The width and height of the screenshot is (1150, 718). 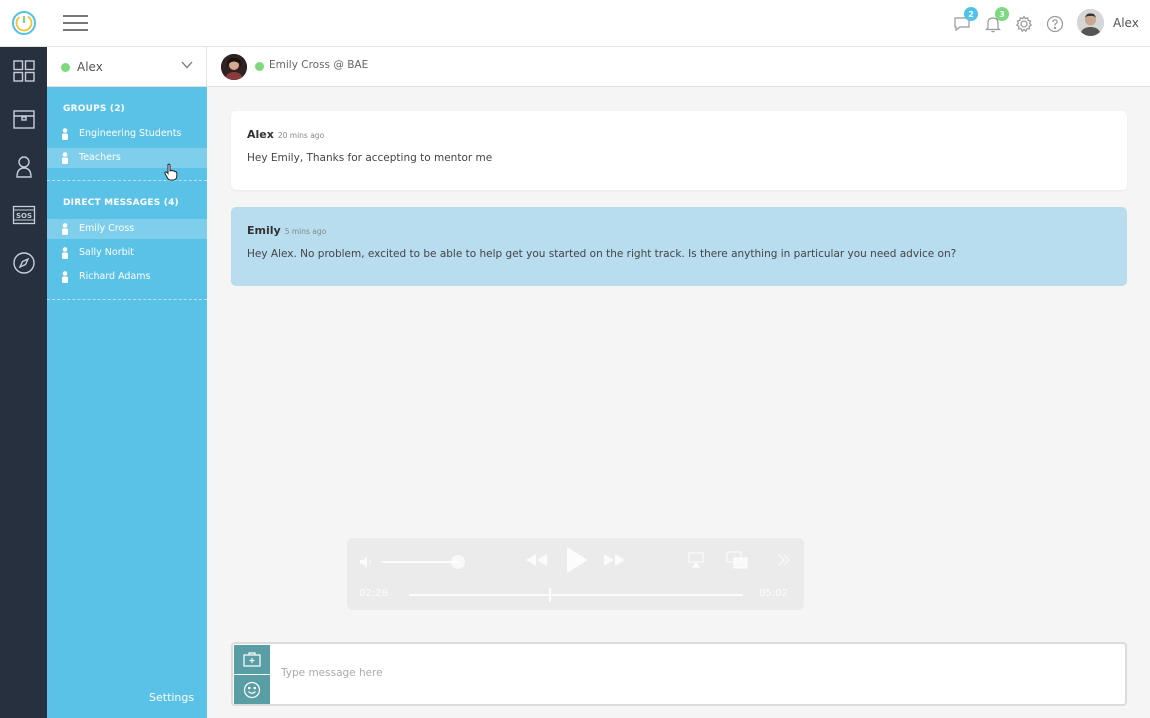 I want to click on picture-in-picture-icon, so click(x=737, y=560).